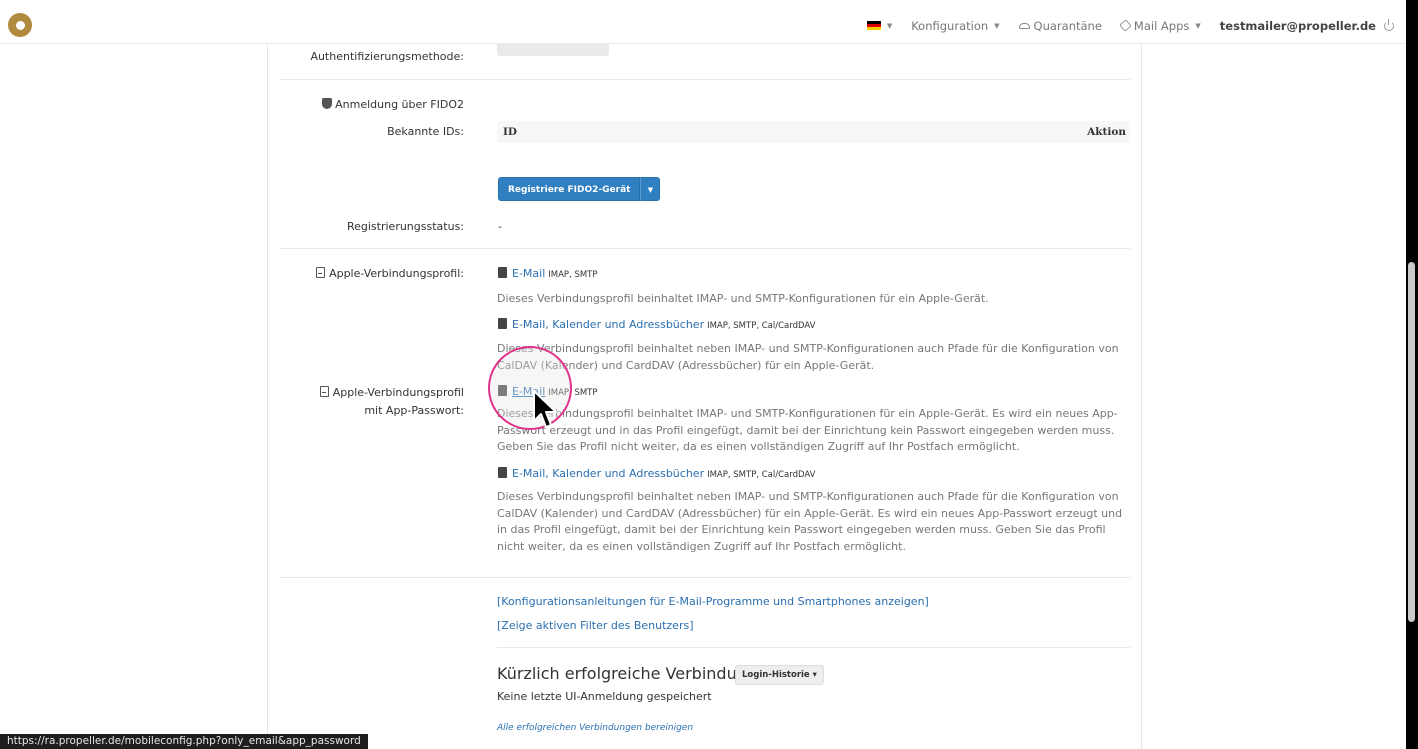  What do you see at coordinates (1125, 25) in the screenshot?
I see `link-icon` at bounding box center [1125, 25].